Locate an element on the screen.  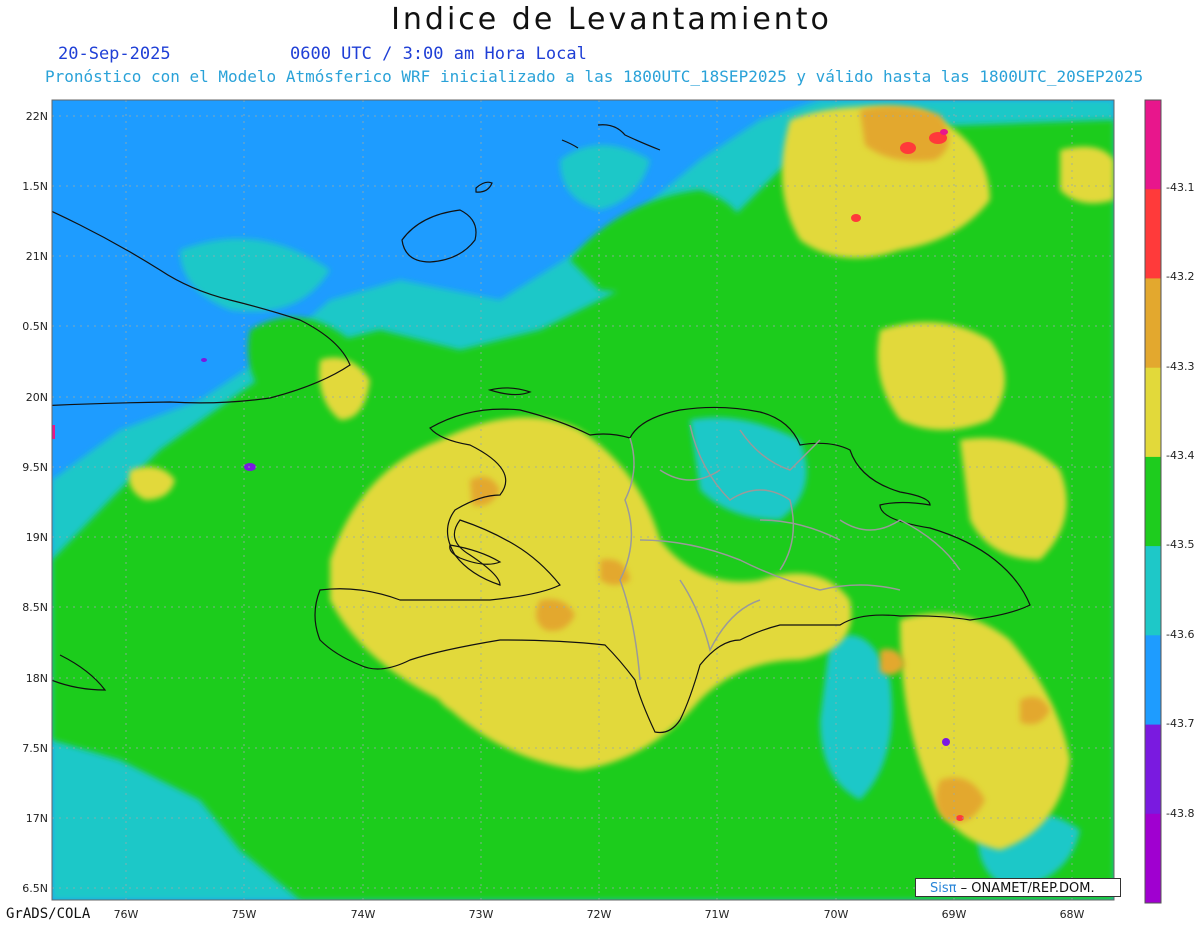
lat-label: 19N is located at coordinates (37, 537).